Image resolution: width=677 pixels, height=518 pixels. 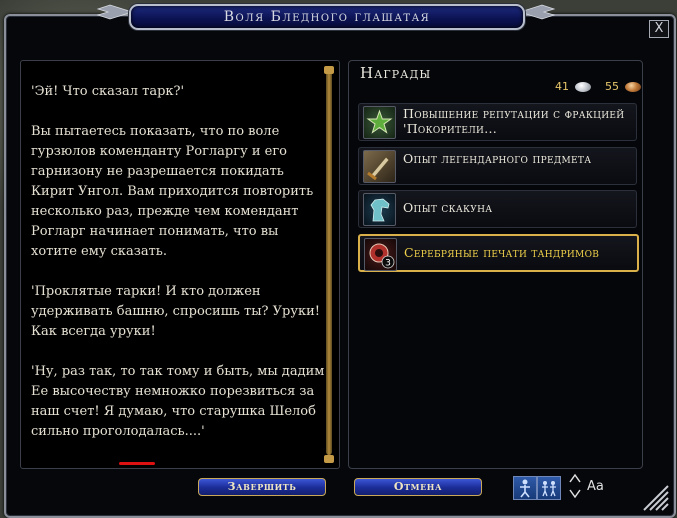 What do you see at coordinates (379, 122) in the screenshot?
I see `reputation-star-icon` at bounding box center [379, 122].